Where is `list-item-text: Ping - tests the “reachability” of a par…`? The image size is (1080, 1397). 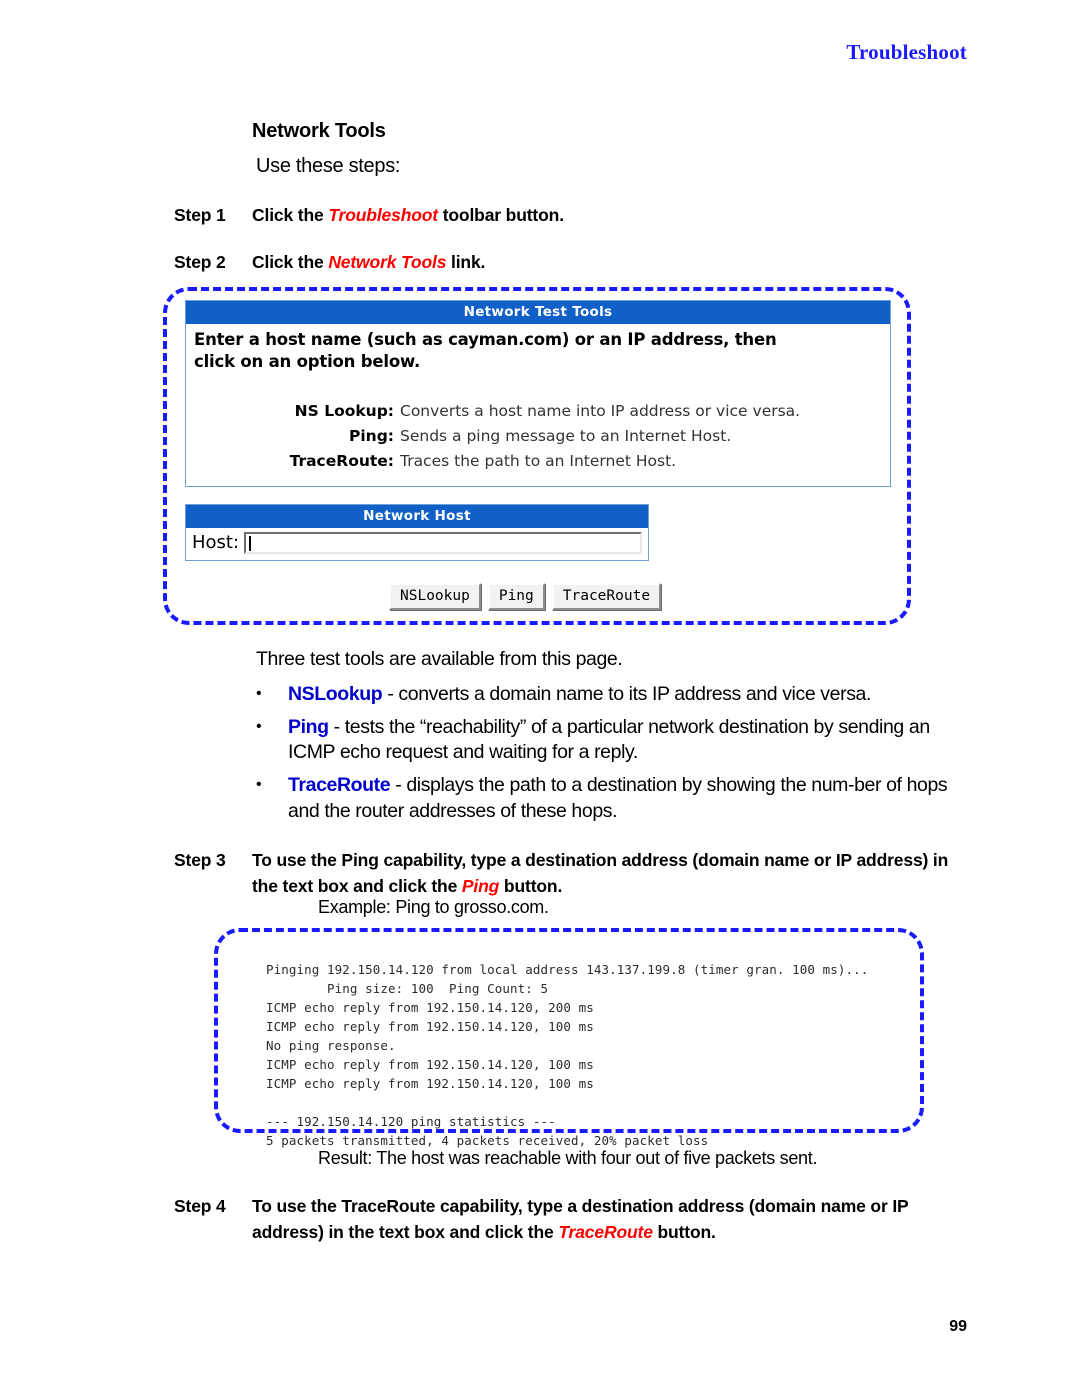
list-item-text: Ping - tests the “reachability” of a par… is located at coordinates (627, 740).